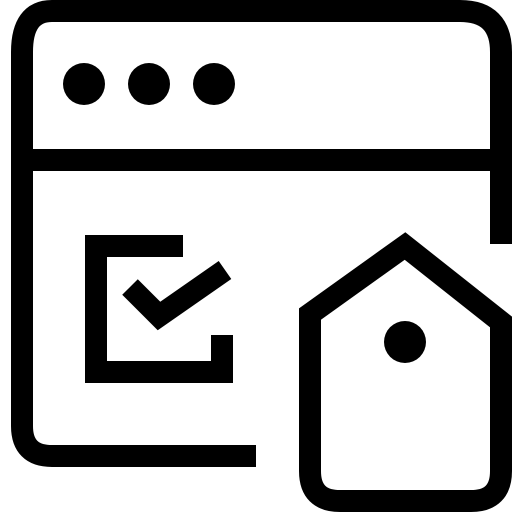 The height and width of the screenshot is (512, 512). I want to click on tag-hole, so click(405, 342).